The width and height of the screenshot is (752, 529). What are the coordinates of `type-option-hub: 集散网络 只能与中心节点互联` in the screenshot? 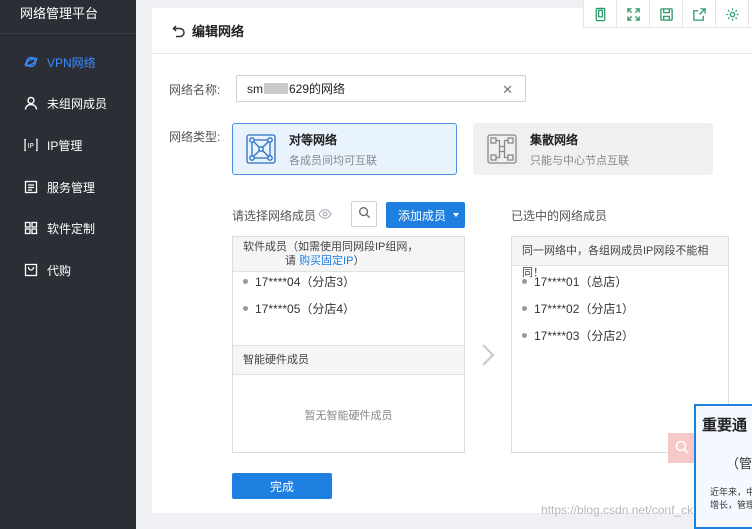 It's located at (593, 149).